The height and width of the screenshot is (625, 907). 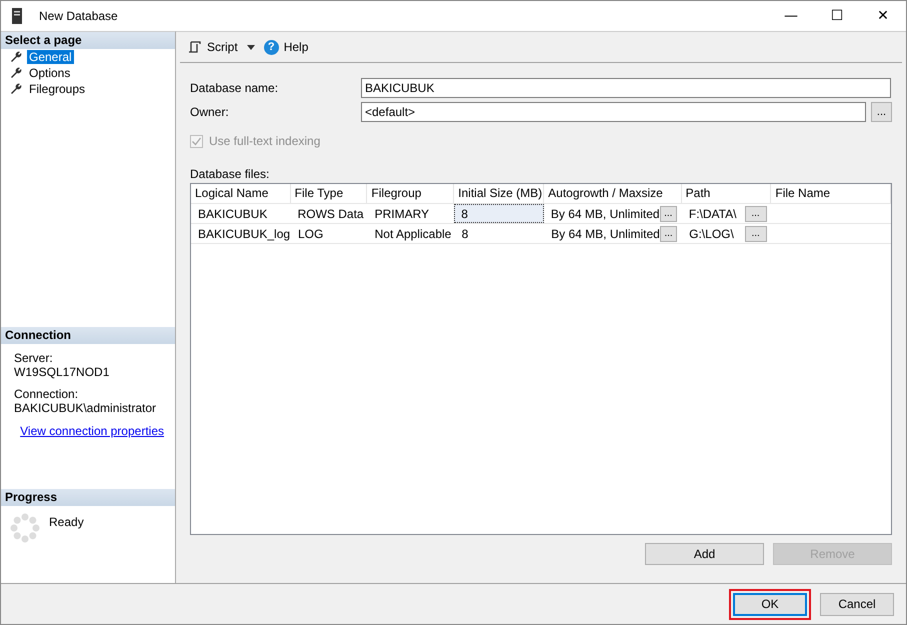 What do you see at coordinates (410, 193) in the screenshot?
I see `column-header: Filegroup` at bounding box center [410, 193].